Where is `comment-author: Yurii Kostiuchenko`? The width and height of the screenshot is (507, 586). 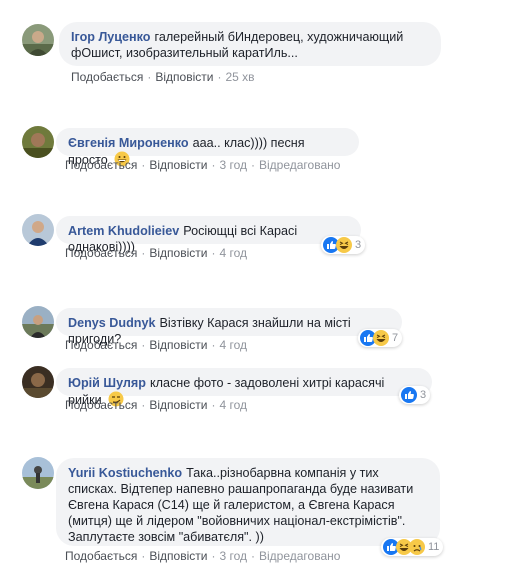
comment-author: Yurii Kostiuchenko is located at coordinates (125, 473).